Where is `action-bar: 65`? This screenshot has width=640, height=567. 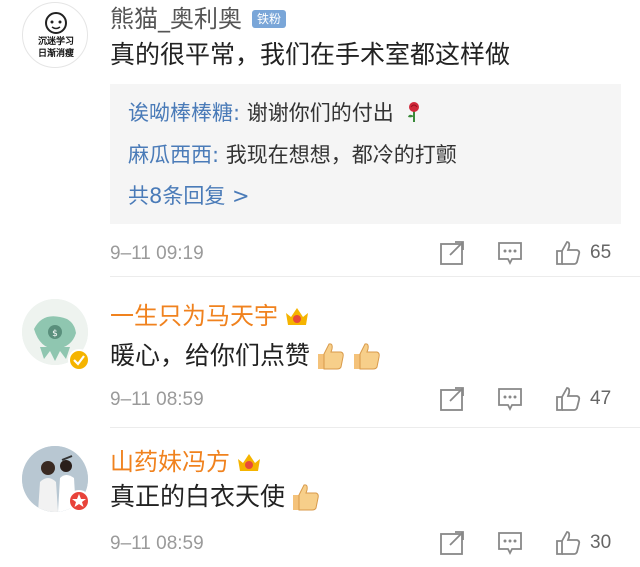 action-bar: 65 is located at coordinates (524, 253).